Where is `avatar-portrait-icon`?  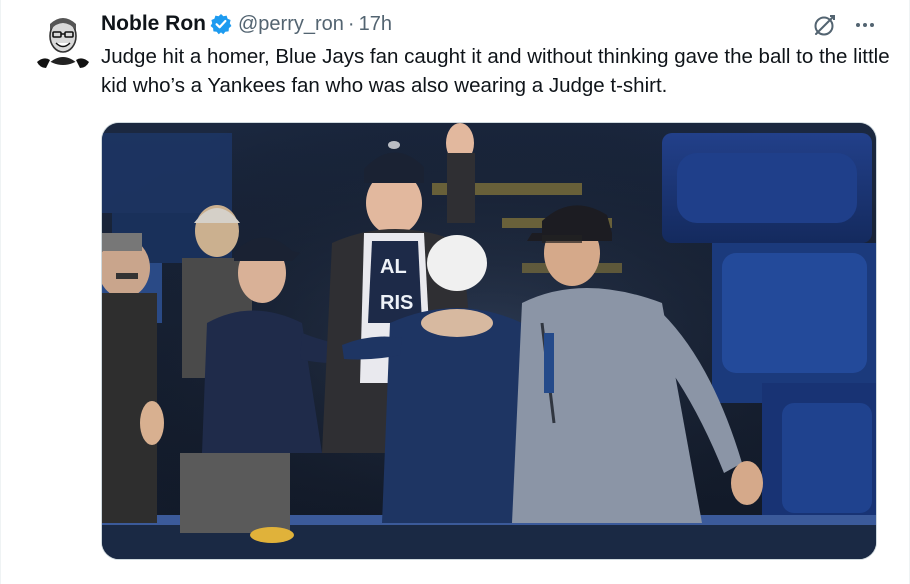
avatar-portrait-icon is located at coordinates (63, 40).